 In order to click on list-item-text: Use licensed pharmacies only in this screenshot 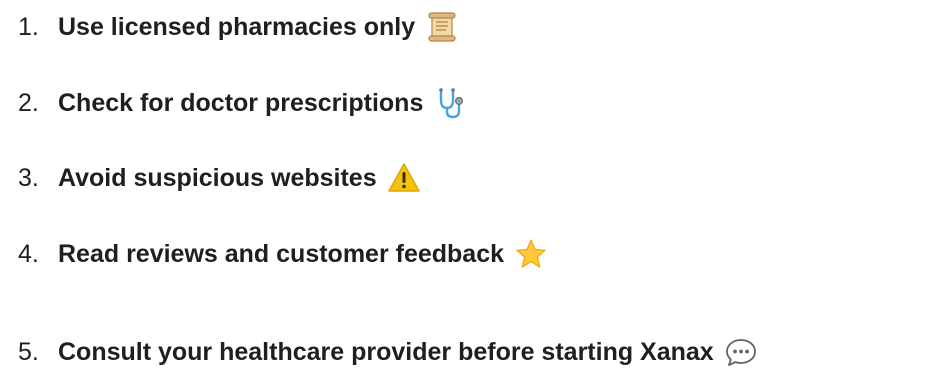, I will do `click(237, 26)`.